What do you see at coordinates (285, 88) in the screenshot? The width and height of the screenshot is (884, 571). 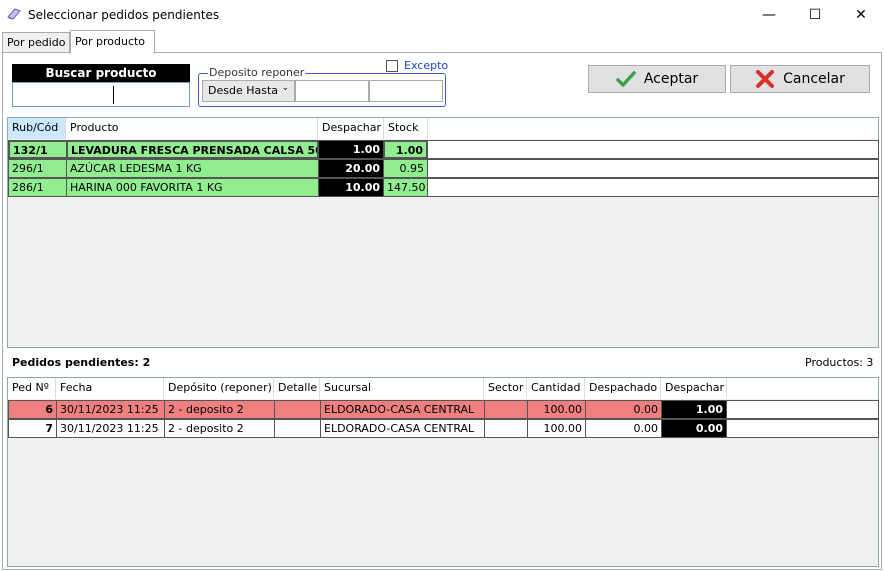 I see `chevron-down-icon: ⌄` at bounding box center [285, 88].